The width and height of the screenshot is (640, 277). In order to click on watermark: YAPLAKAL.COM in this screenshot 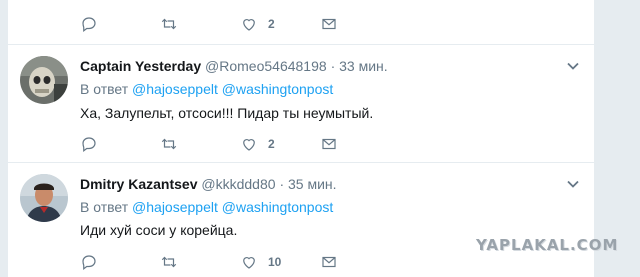, I will do `click(547, 245)`.